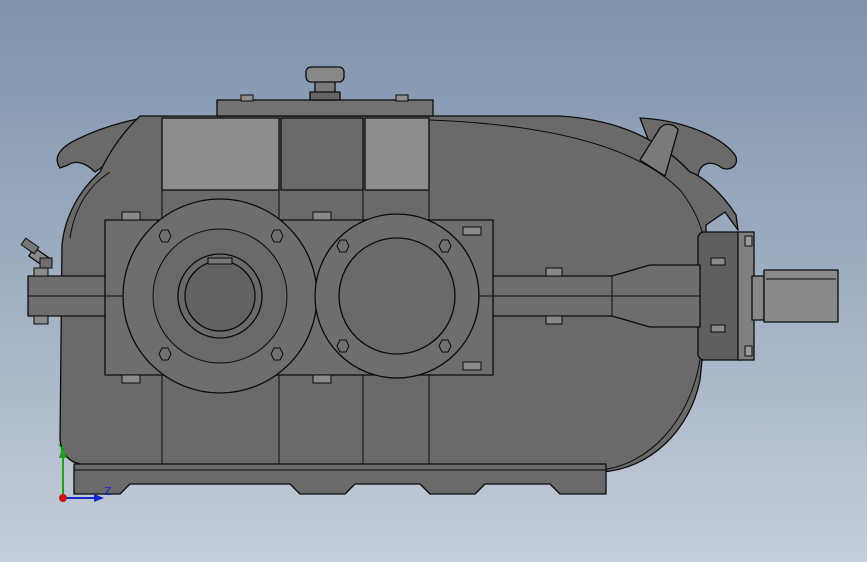 This screenshot has height=562, width=867. Describe the element at coordinates (397, 296) in the screenshot. I see `bearing-cap-right-inner` at that location.